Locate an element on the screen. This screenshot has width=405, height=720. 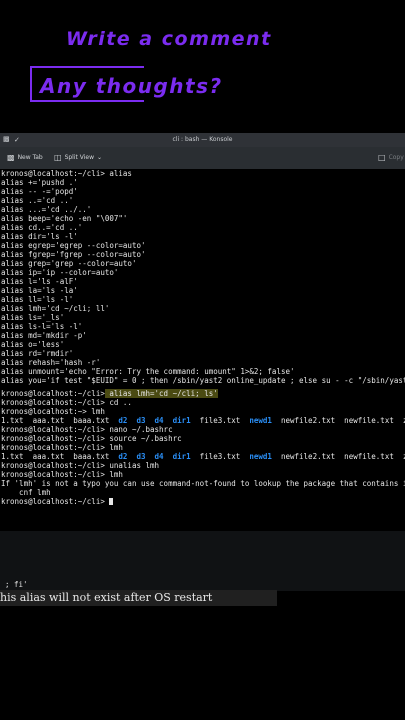
terminal-line: alias ls-l='ls -l' is located at coordinates (42, 326).